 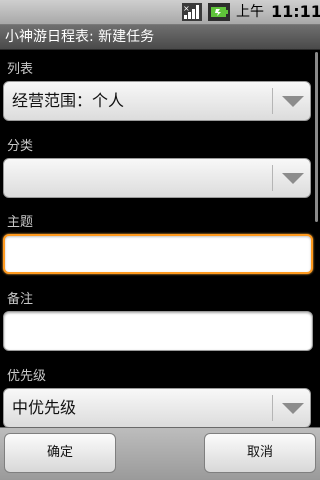 What do you see at coordinates (260, 453) in the screenshot?
I see `cancel-button: 取消` at bounding box center [260, 453].